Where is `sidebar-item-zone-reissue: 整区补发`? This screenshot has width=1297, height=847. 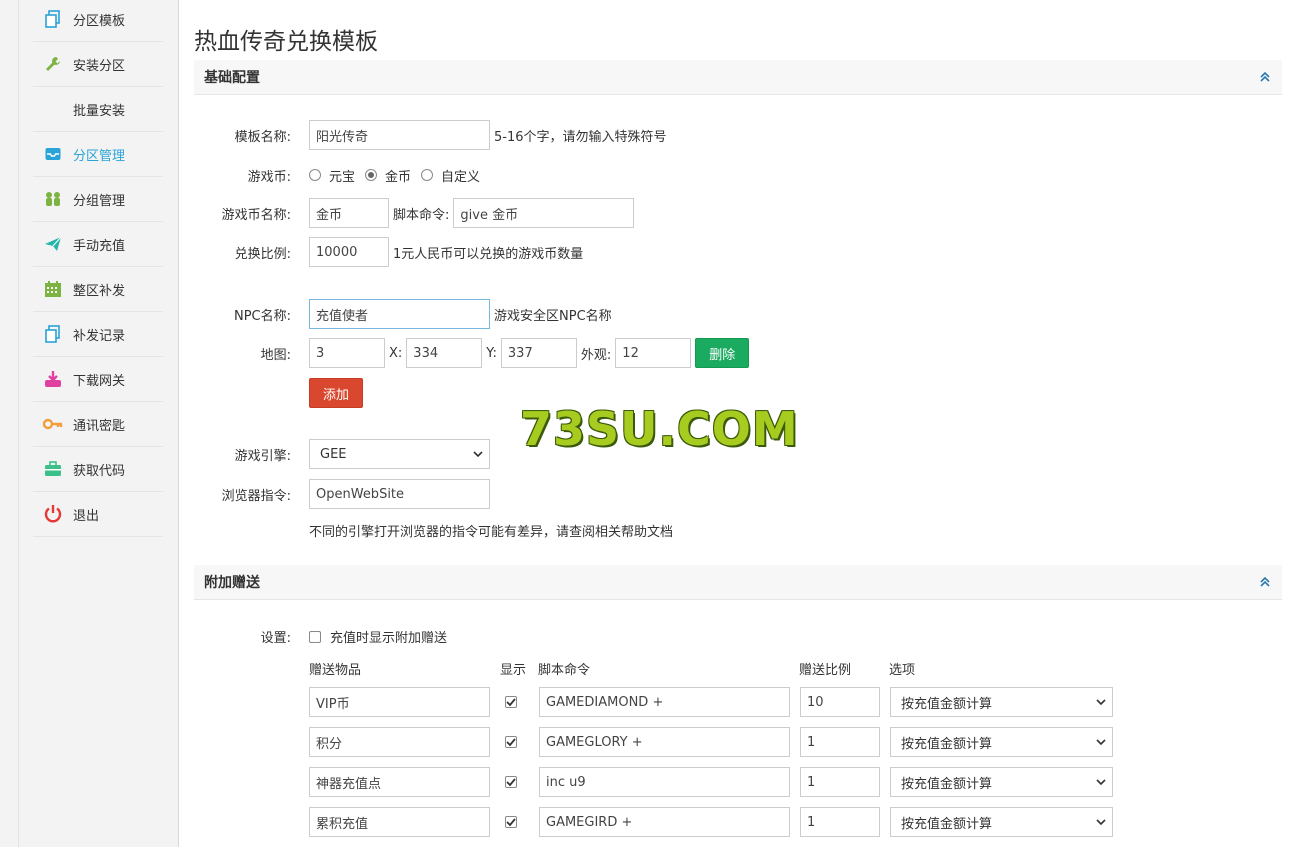
sidebar-item-zone-reissue: 整区补发 is located at coordinates (98, 289).